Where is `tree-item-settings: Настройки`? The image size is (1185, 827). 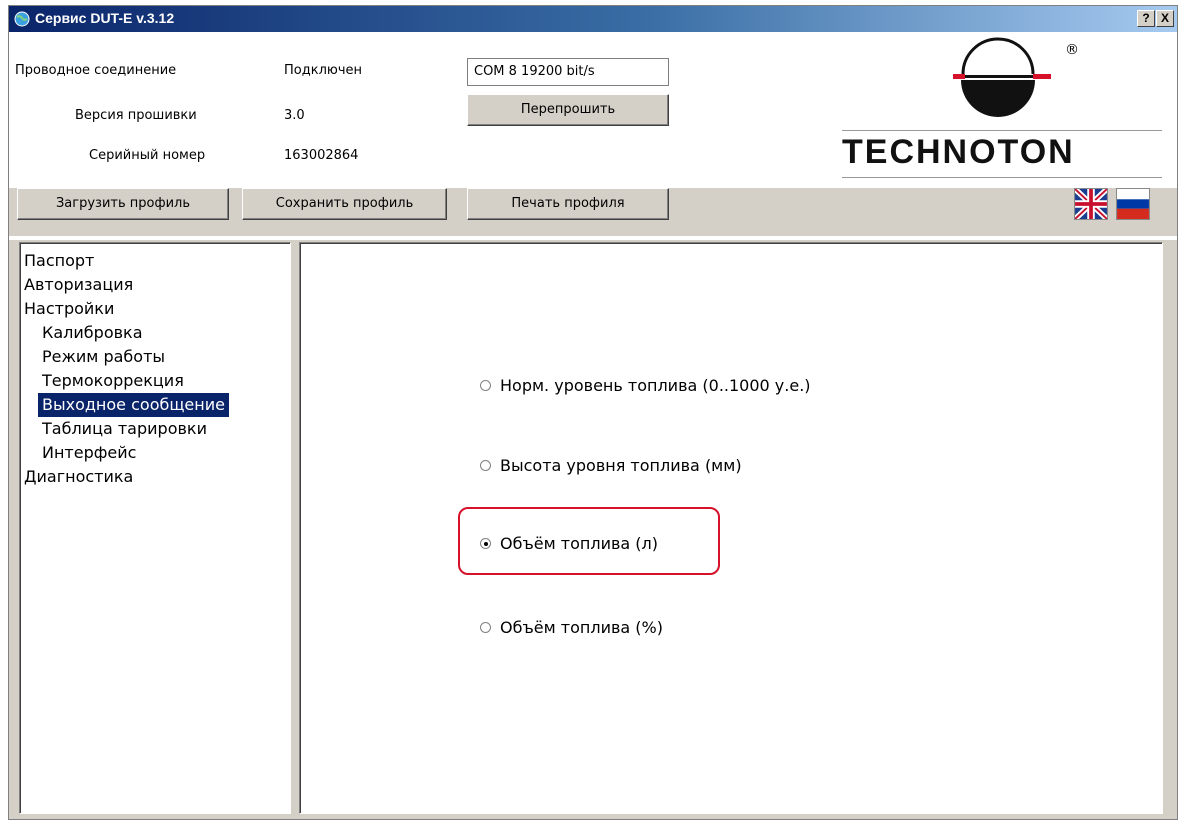
tree-item-settings: Настройки is located at coordinates (69, 309).